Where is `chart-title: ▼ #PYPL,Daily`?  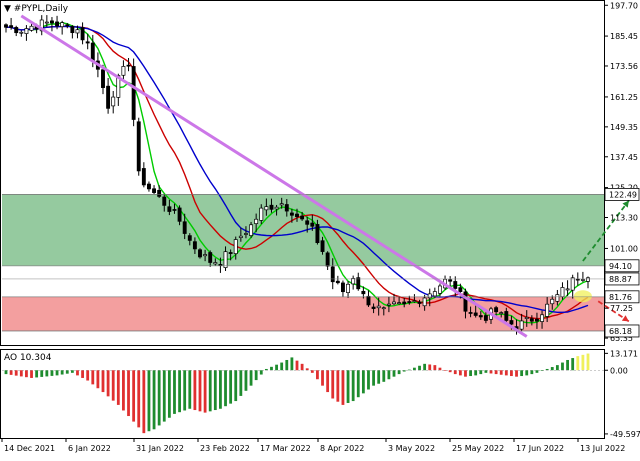 chart-title: ▼ #PYPL,Daily is located at coordinates (36, 9).